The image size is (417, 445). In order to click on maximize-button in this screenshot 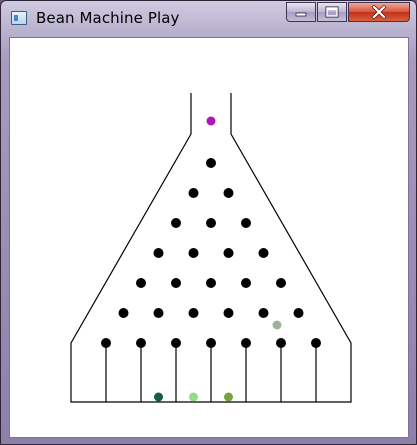, I will do `click(332, 12)`.